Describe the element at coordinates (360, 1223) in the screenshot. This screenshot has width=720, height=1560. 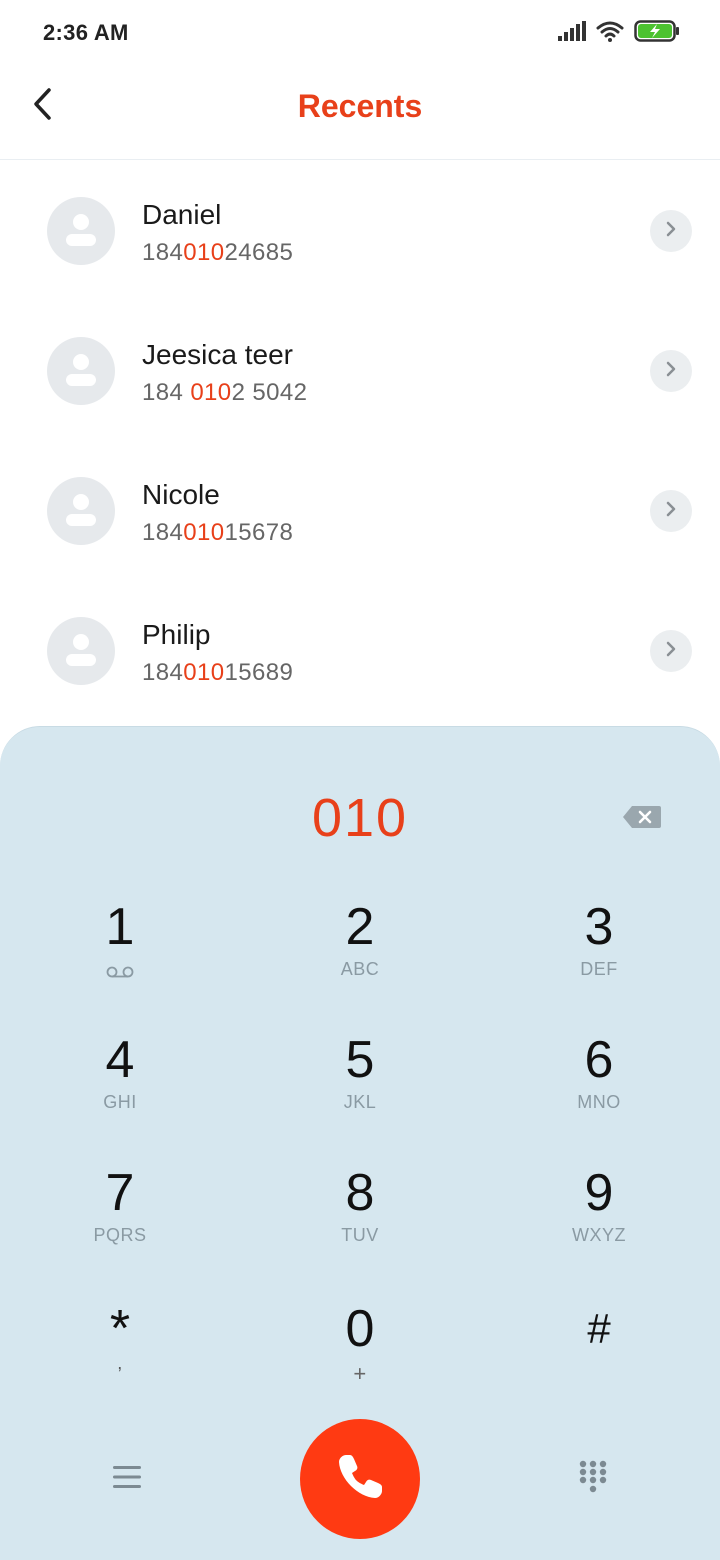
I see `dial-key-8: 8 TUV` at that location.